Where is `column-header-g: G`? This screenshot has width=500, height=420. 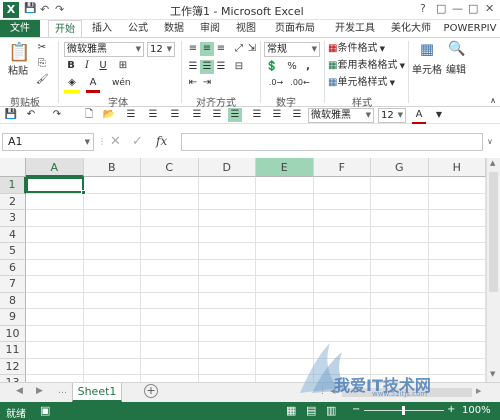 column-header-g: G is located at coordinates (400, 167).